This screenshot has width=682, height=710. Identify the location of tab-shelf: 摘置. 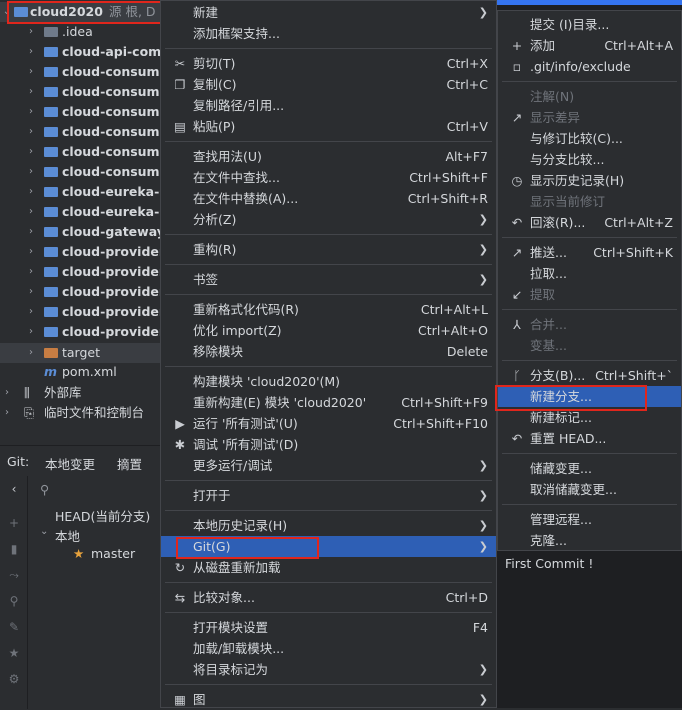
(129, 463).